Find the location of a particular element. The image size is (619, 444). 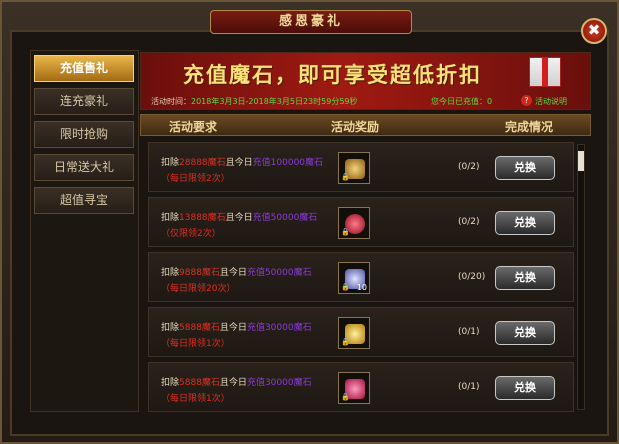

limit-text: （每日限领2次） is located at coordinates (195, 179).